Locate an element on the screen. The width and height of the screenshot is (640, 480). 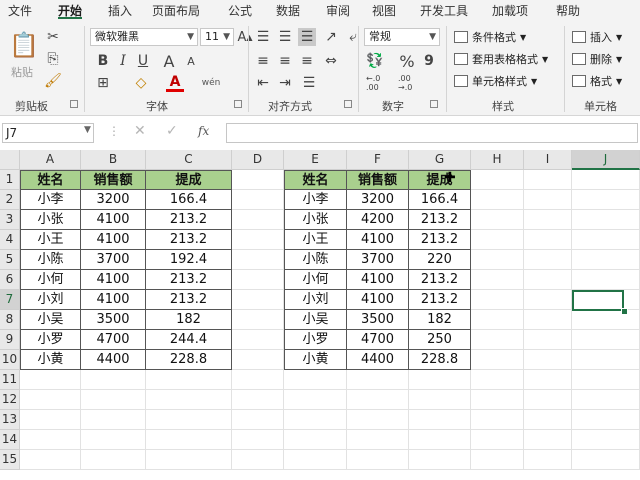
left-table-cell: 166.4 is located at coordinates (189, 200).